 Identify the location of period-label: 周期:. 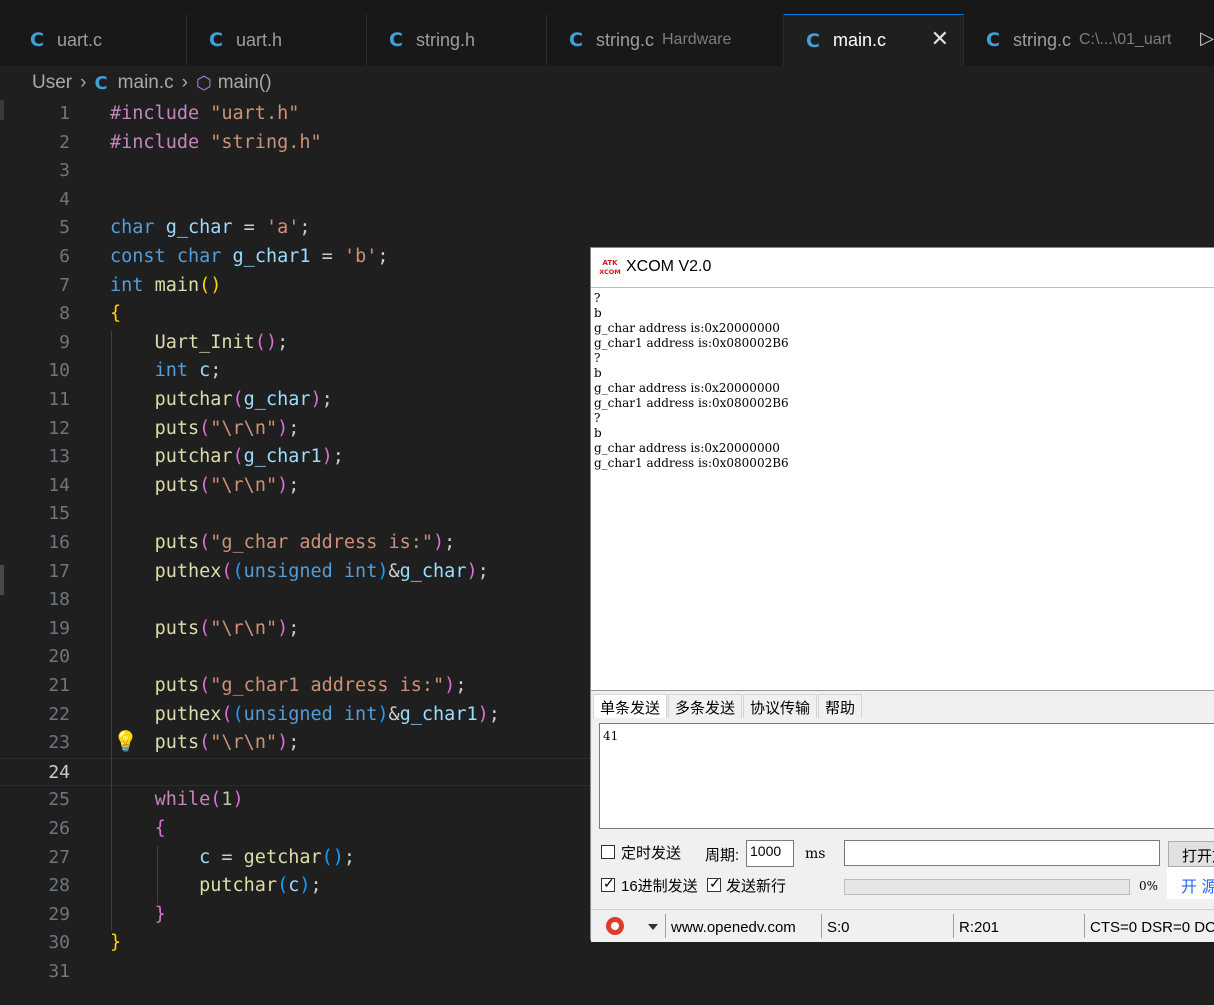
(722, 855).